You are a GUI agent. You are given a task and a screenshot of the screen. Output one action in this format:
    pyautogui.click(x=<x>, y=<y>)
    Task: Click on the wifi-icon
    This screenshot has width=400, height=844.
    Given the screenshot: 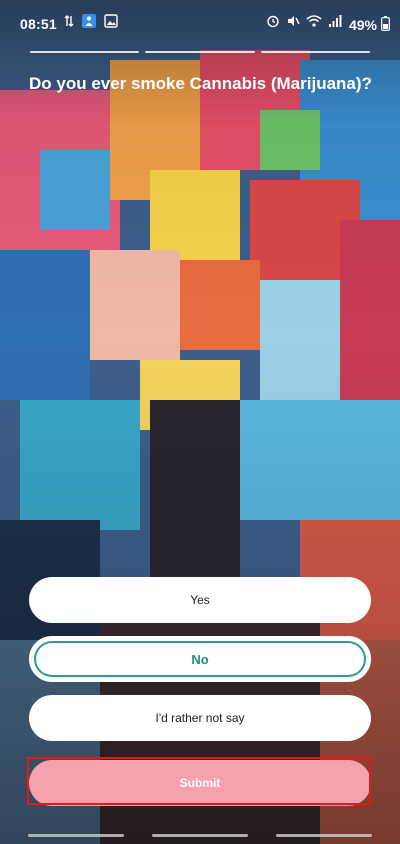 What is the action you would take?
    pyautogui.click(x=314, y=22)
    